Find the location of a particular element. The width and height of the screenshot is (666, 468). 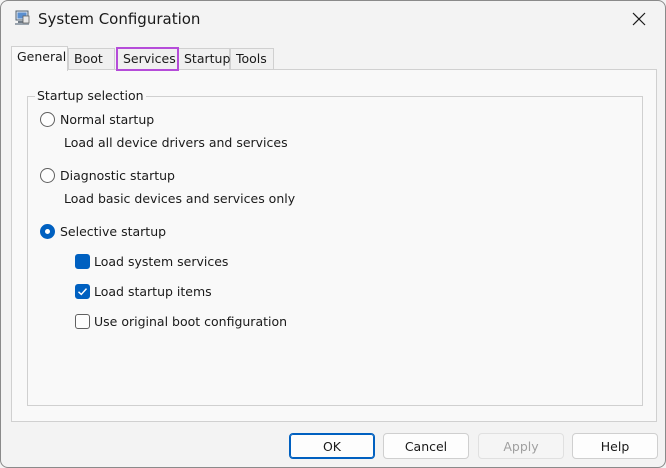

load-startup-items-option: Load startup items is located at coordinates (143, 291).